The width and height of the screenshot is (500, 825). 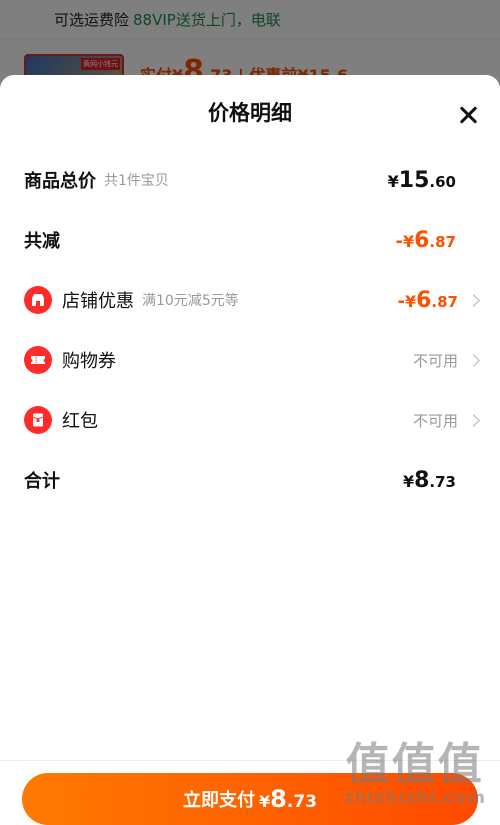 What do you see at coordinates (250, 360) in the screenshot?
I see `row-shopping-coupon: 购物券 不可用` at bounding box center [250, 360].